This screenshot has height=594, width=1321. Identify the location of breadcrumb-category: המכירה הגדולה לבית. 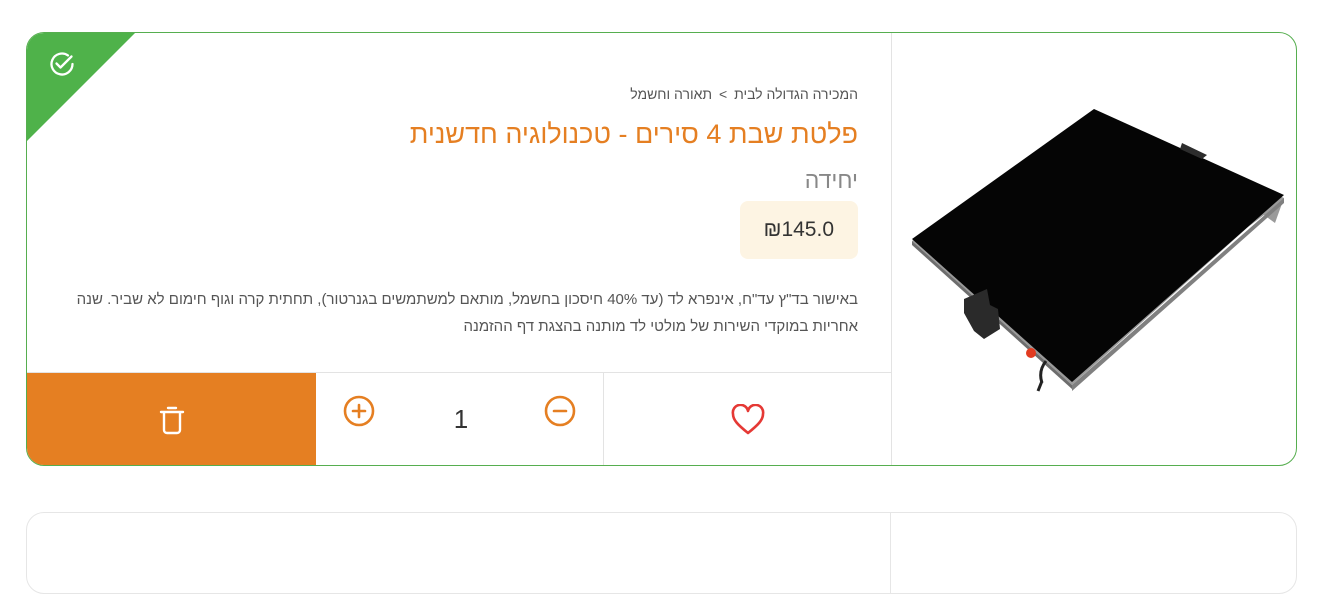
(796, 94).